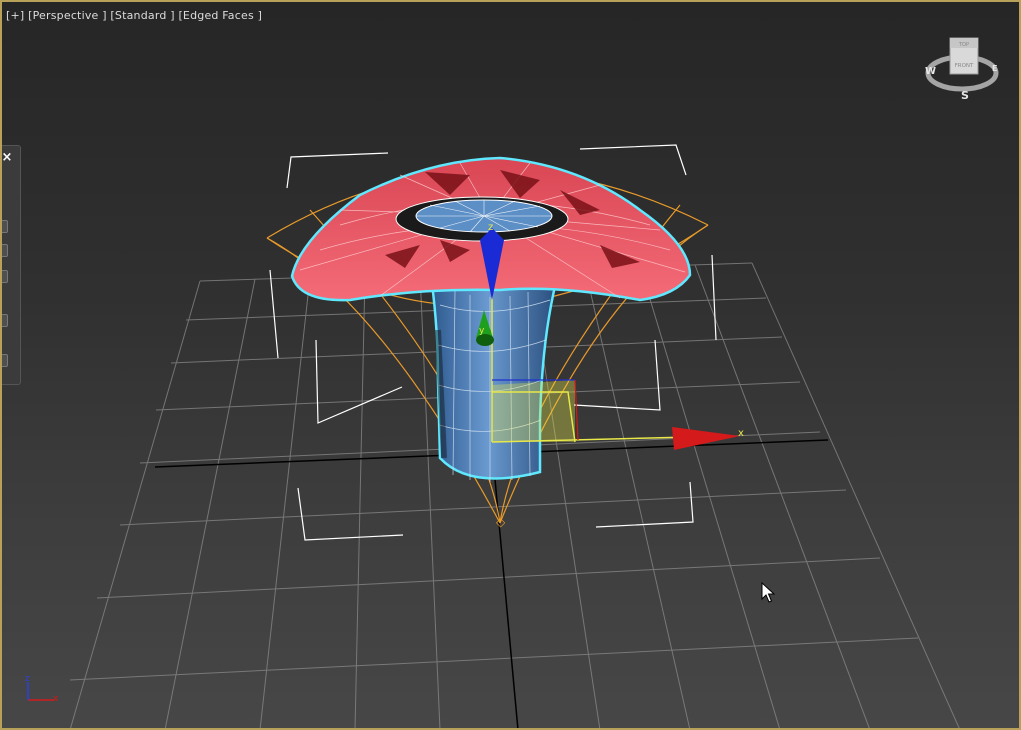 The width and height of the screenshot is (1021, 730). What do you see at coordinates (964, 66) in the screenshot?
I see `viewcube-front-face: FRONT` at bounding box center [964, 66].